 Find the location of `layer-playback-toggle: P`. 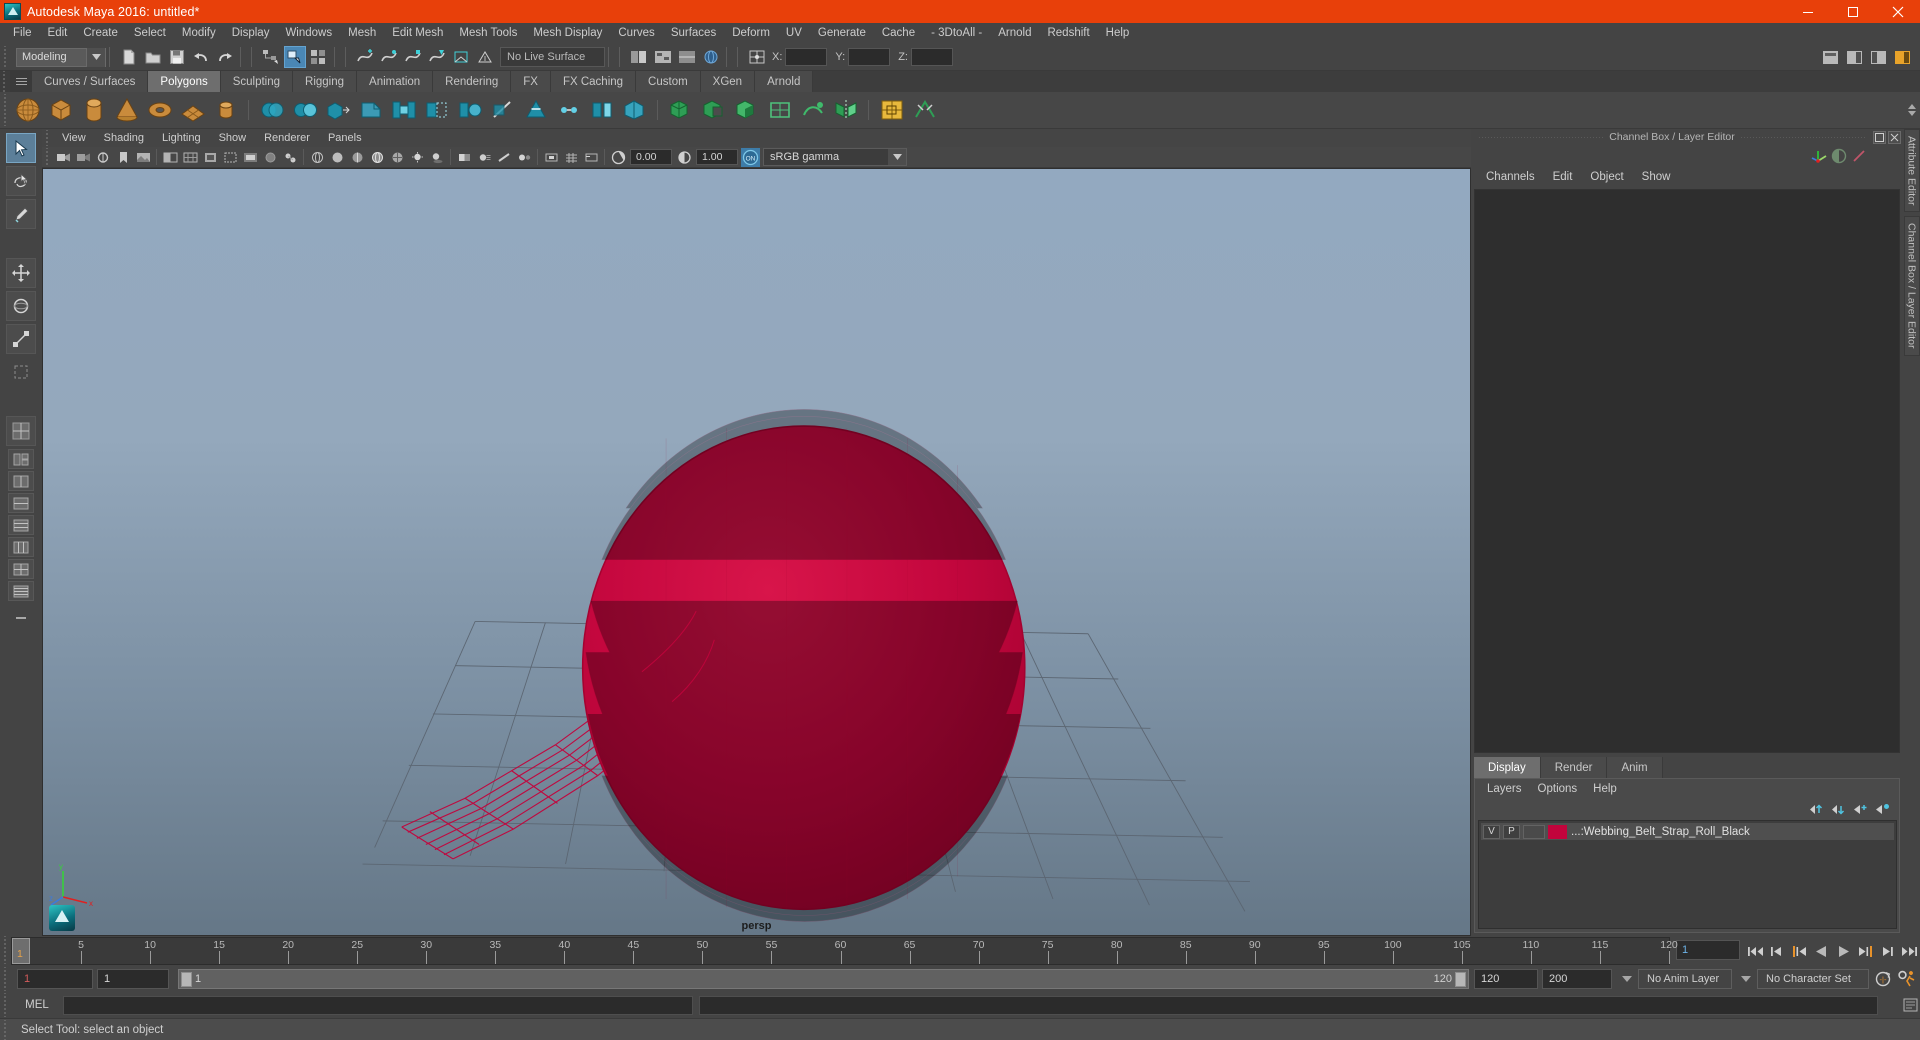

layer-playback-toggle: P is located at coordinates (1511, 831).